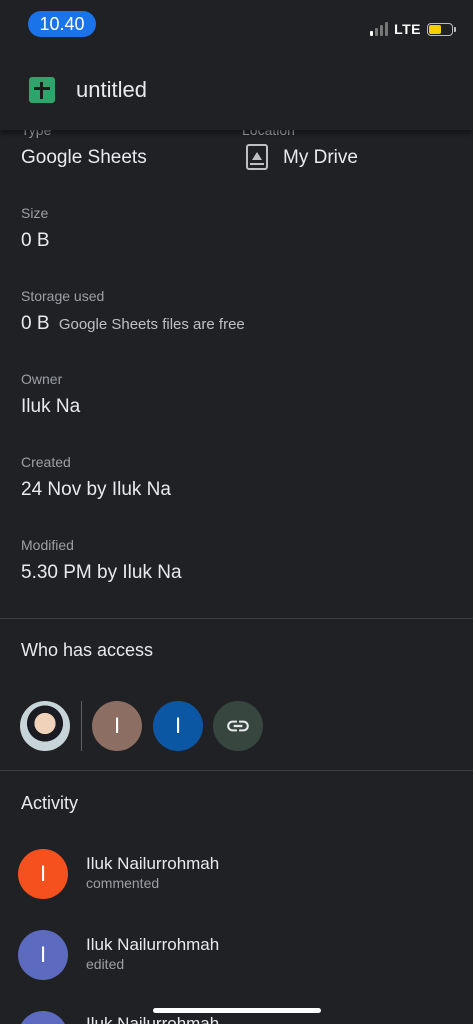  What do you see at coordinates (236, 90) in the screenshot?
I see `app-bar: untitled` at bounding box center [236, 90].